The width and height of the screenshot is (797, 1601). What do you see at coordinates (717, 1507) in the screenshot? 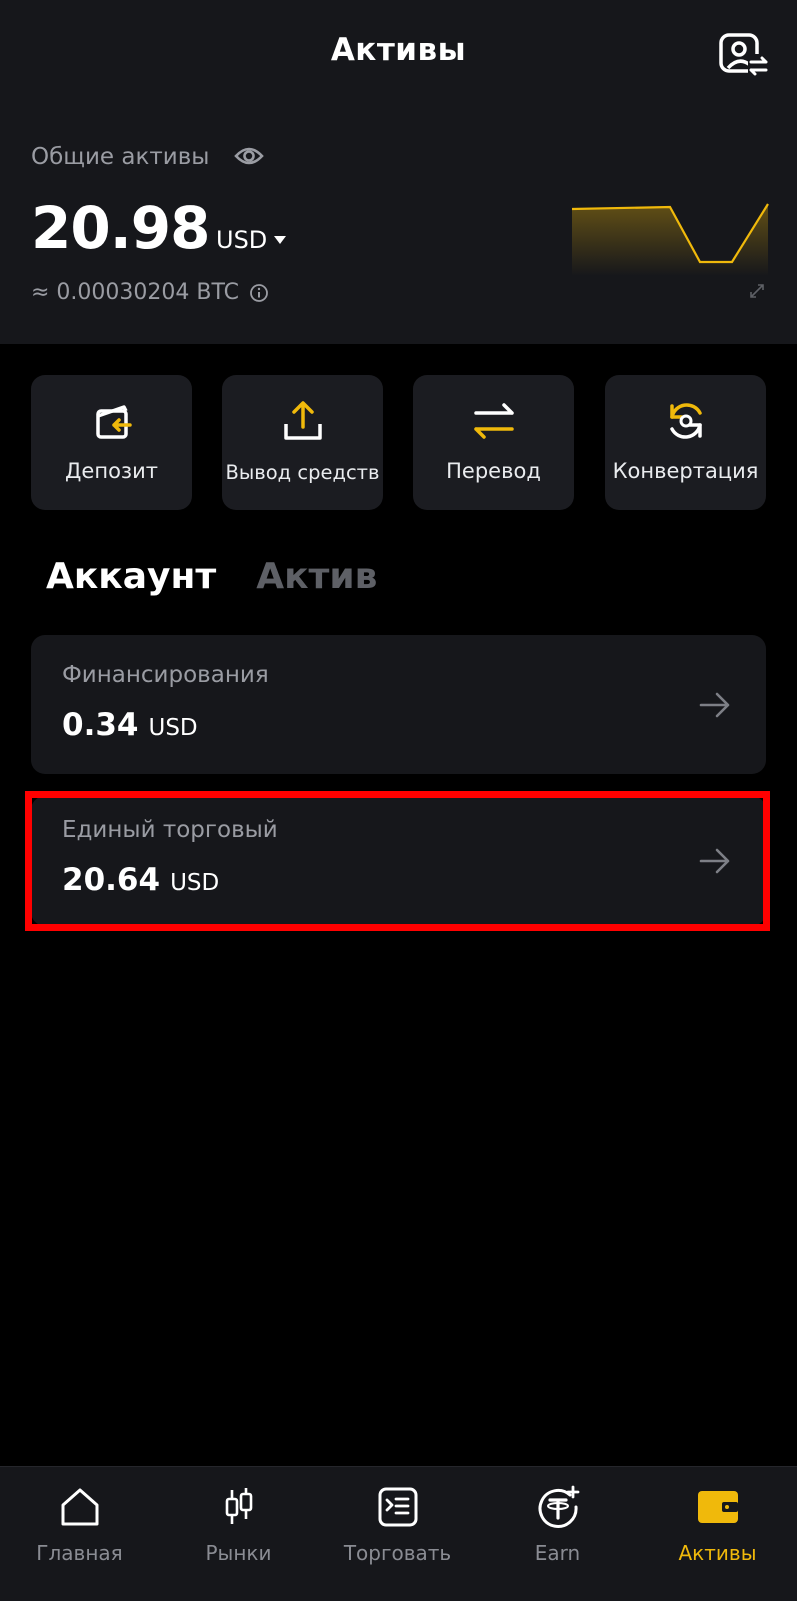
I see `wallet-icon` at bounding box center [717, 1507].